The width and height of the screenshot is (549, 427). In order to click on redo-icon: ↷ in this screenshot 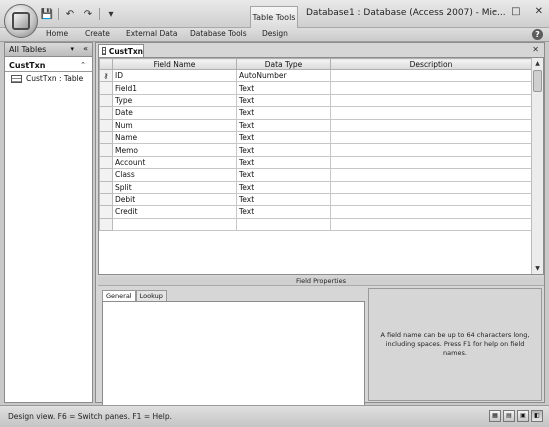, I will do `click(88, 14)`.